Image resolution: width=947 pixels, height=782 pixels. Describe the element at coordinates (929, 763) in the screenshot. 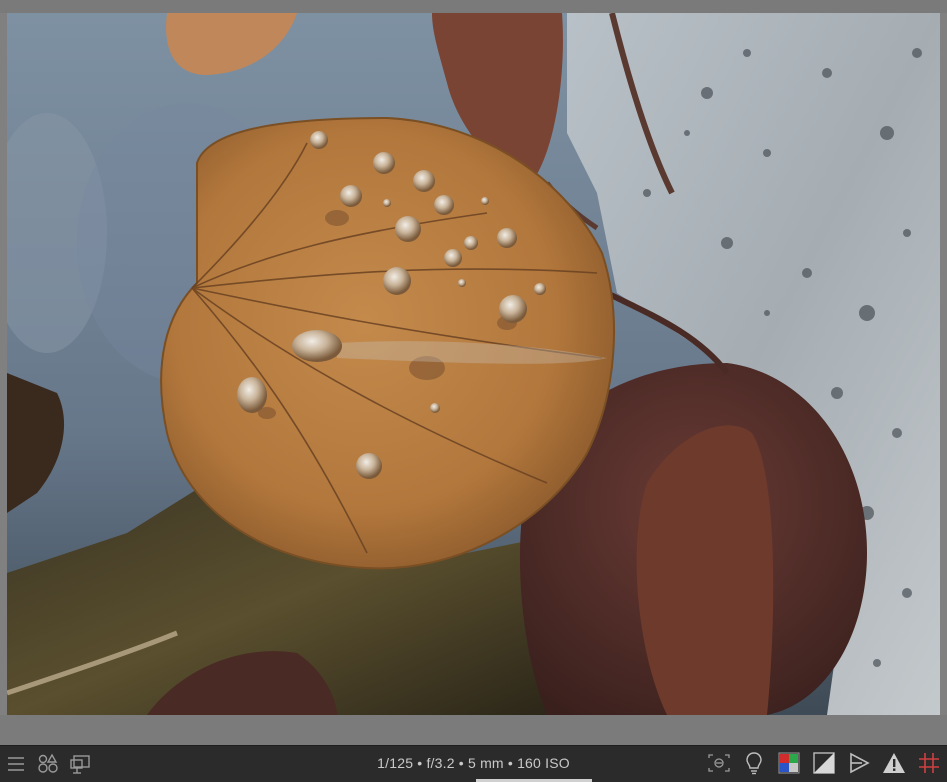

I see `guides-icon` at that location.